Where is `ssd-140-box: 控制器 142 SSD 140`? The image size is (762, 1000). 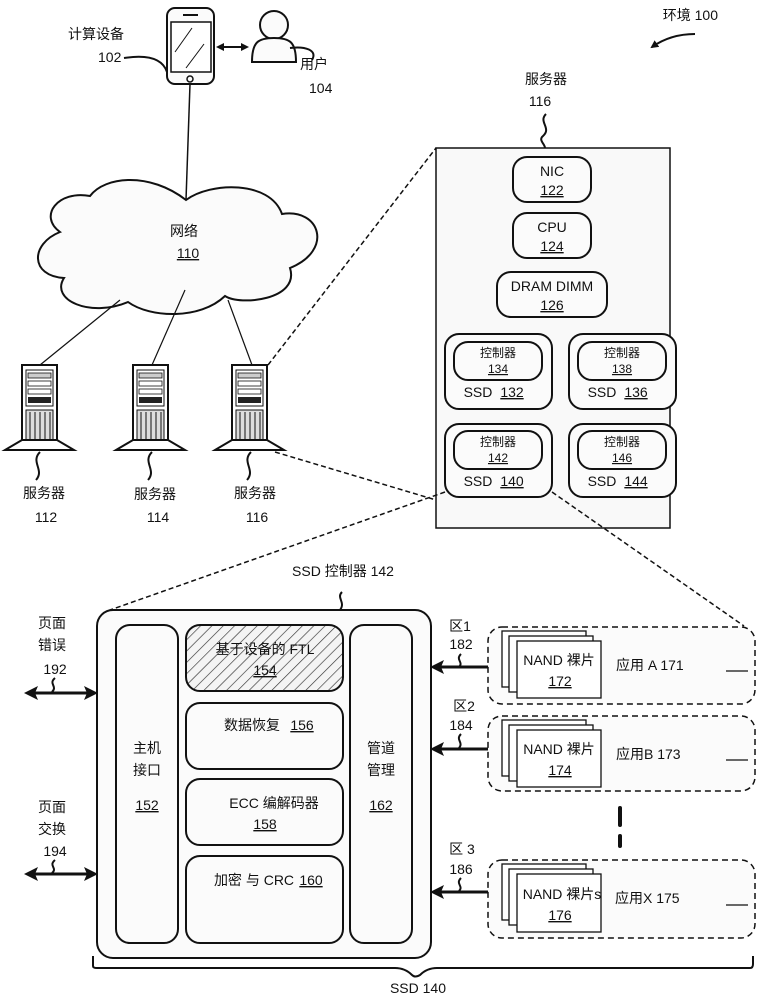 ssd-140-box: 控制器 142 SSD 140 is located at coordinates (498, 460).